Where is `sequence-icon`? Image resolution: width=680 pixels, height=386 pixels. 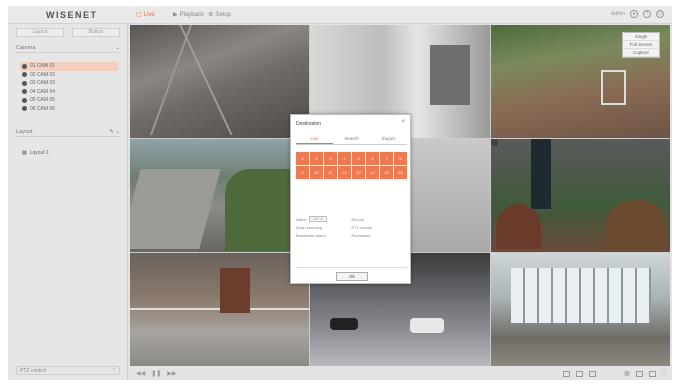 sequence-icon is located at coordinates (639, 373).